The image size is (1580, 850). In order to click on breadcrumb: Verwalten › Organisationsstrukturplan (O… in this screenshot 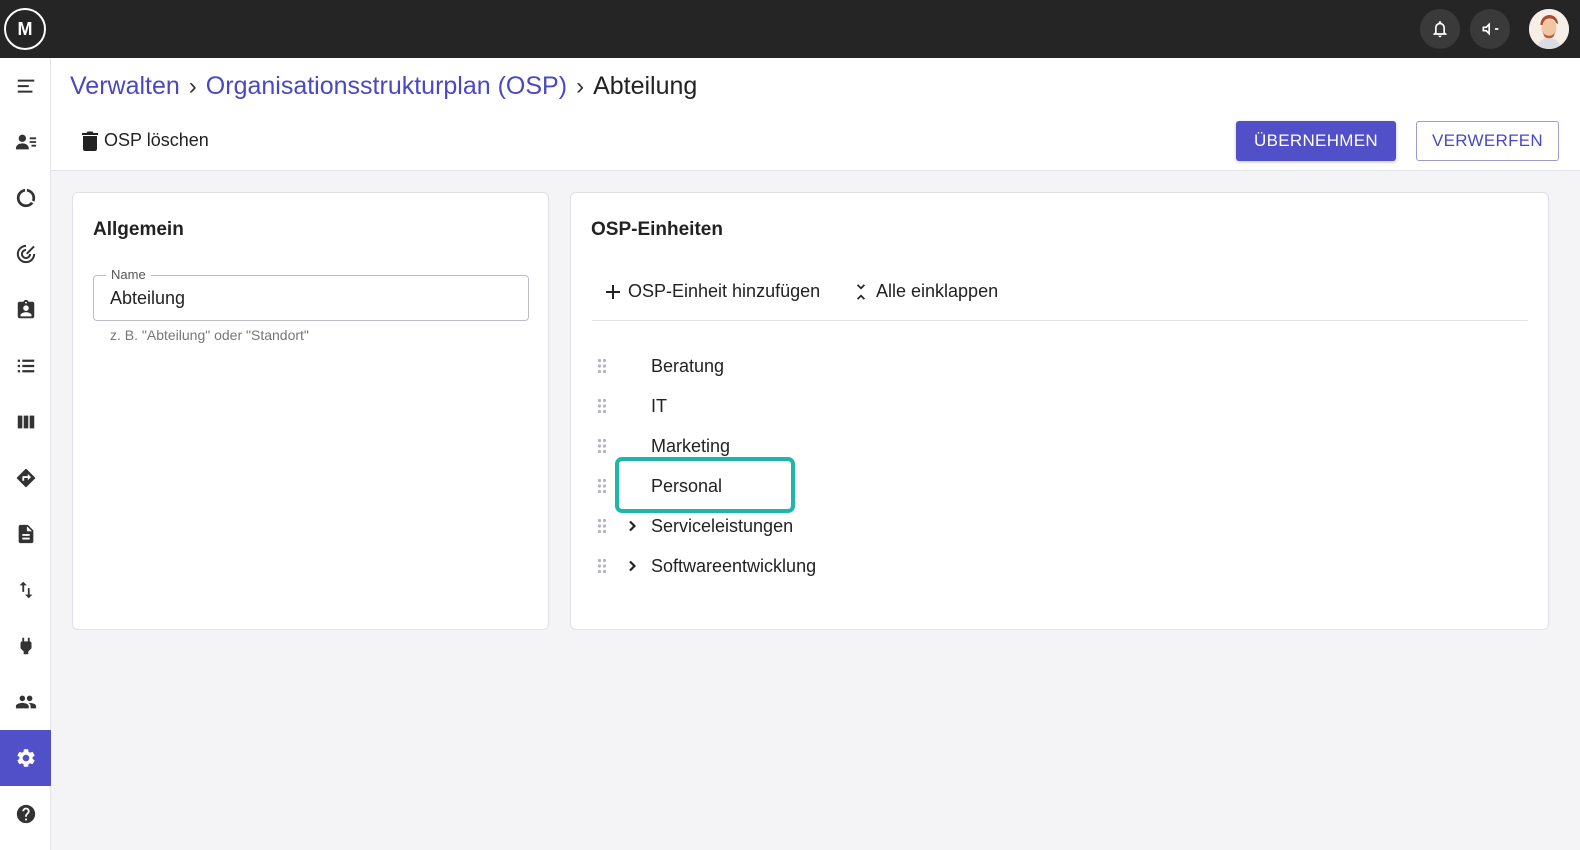, I will do `click(383, 86)`.